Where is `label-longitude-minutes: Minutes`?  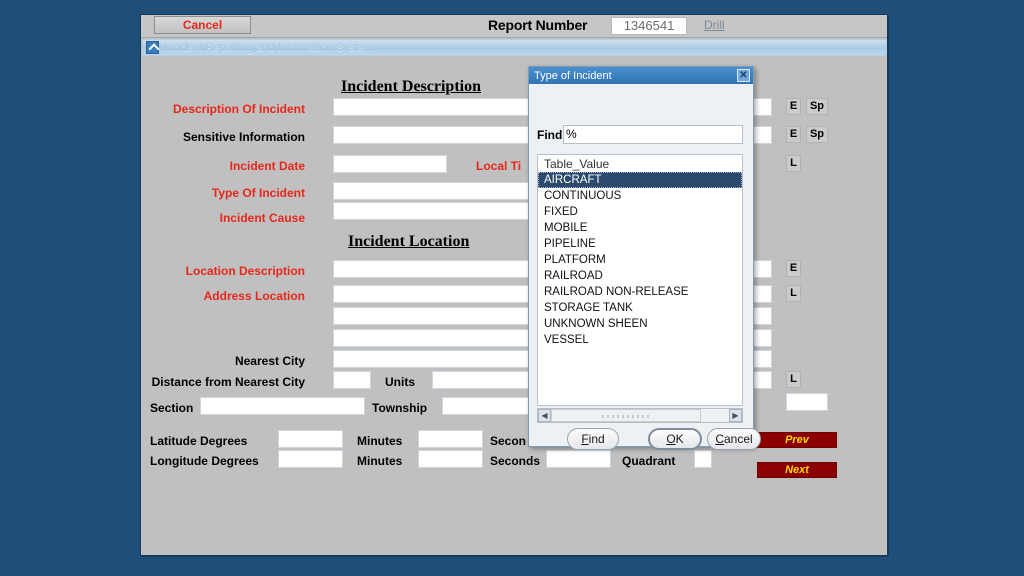 label-longitude-minutes: Minutes is located at coordinates (380, 461).